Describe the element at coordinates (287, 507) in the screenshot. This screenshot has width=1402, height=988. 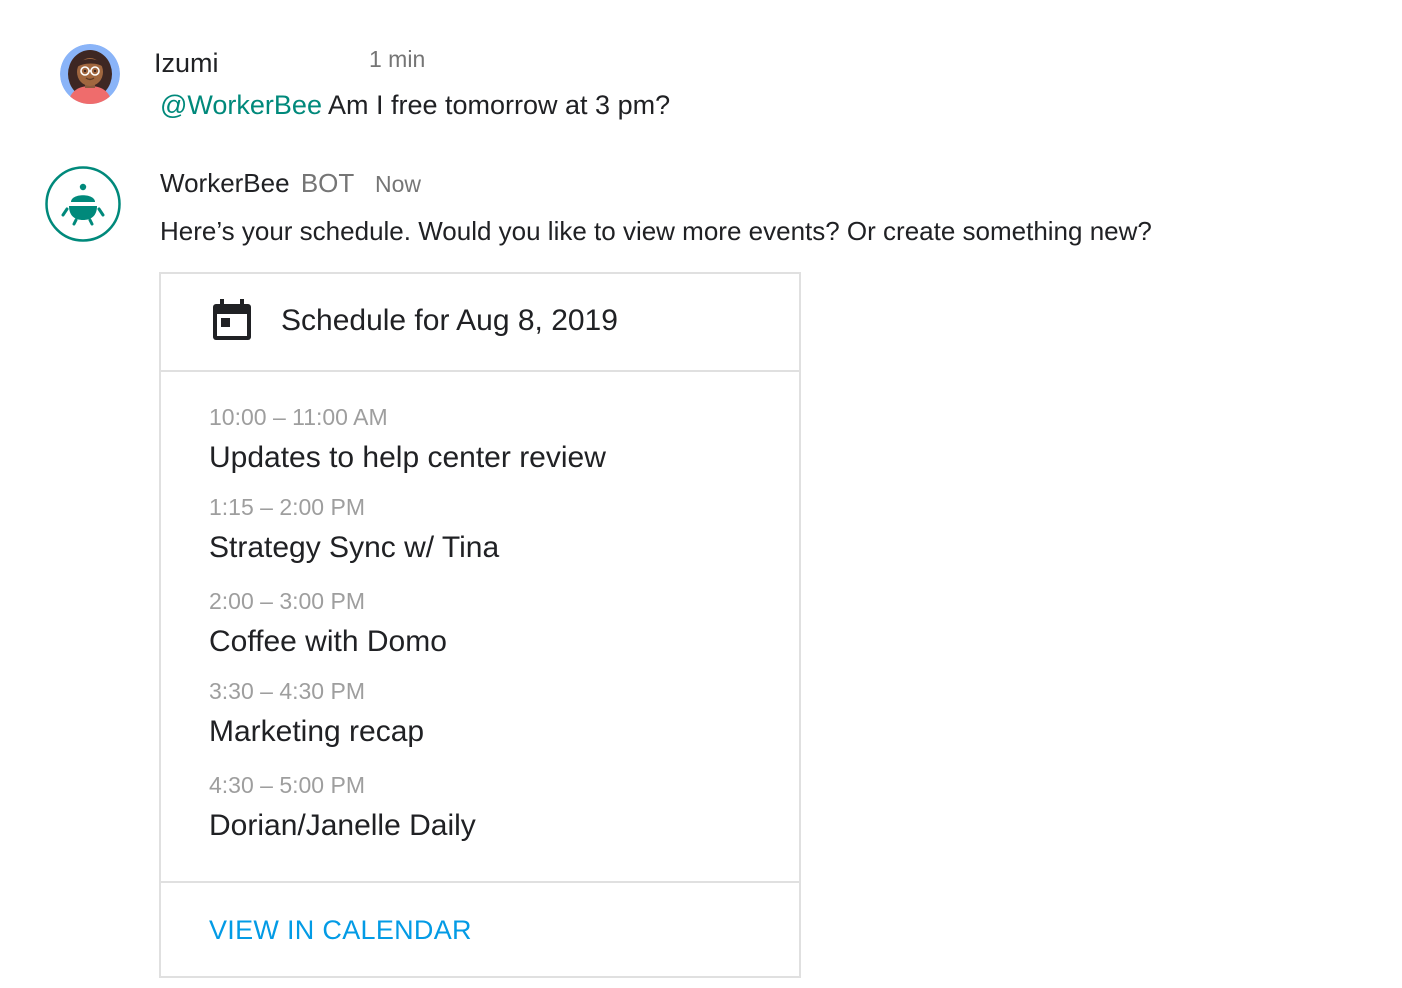
I see `event-time: 1:15 – 2:00 PM` at that location.